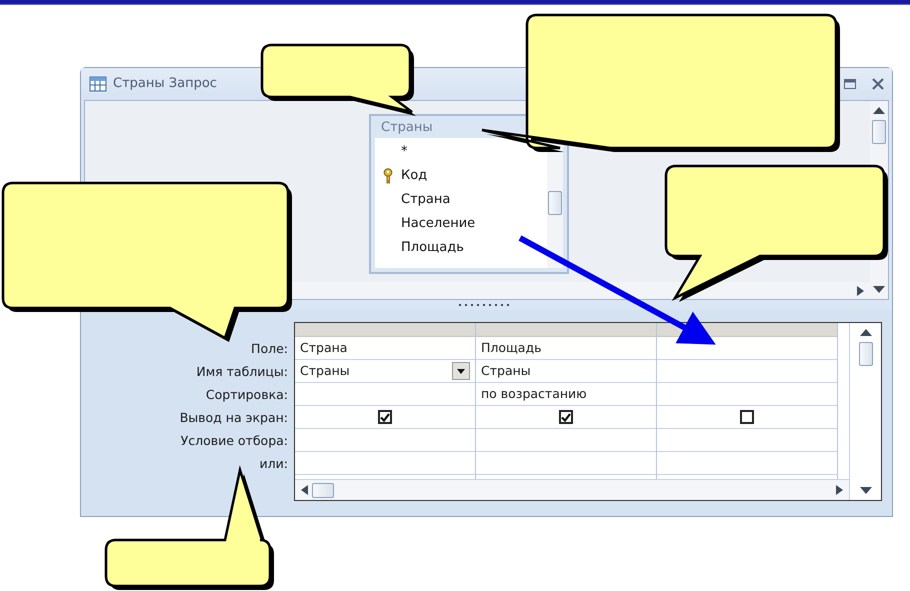 This screenshot has height=591, width=910. What do you see at coordinates (98, 84) in the screenshot?
I see `query-icon` at bounding box center [98, 84].